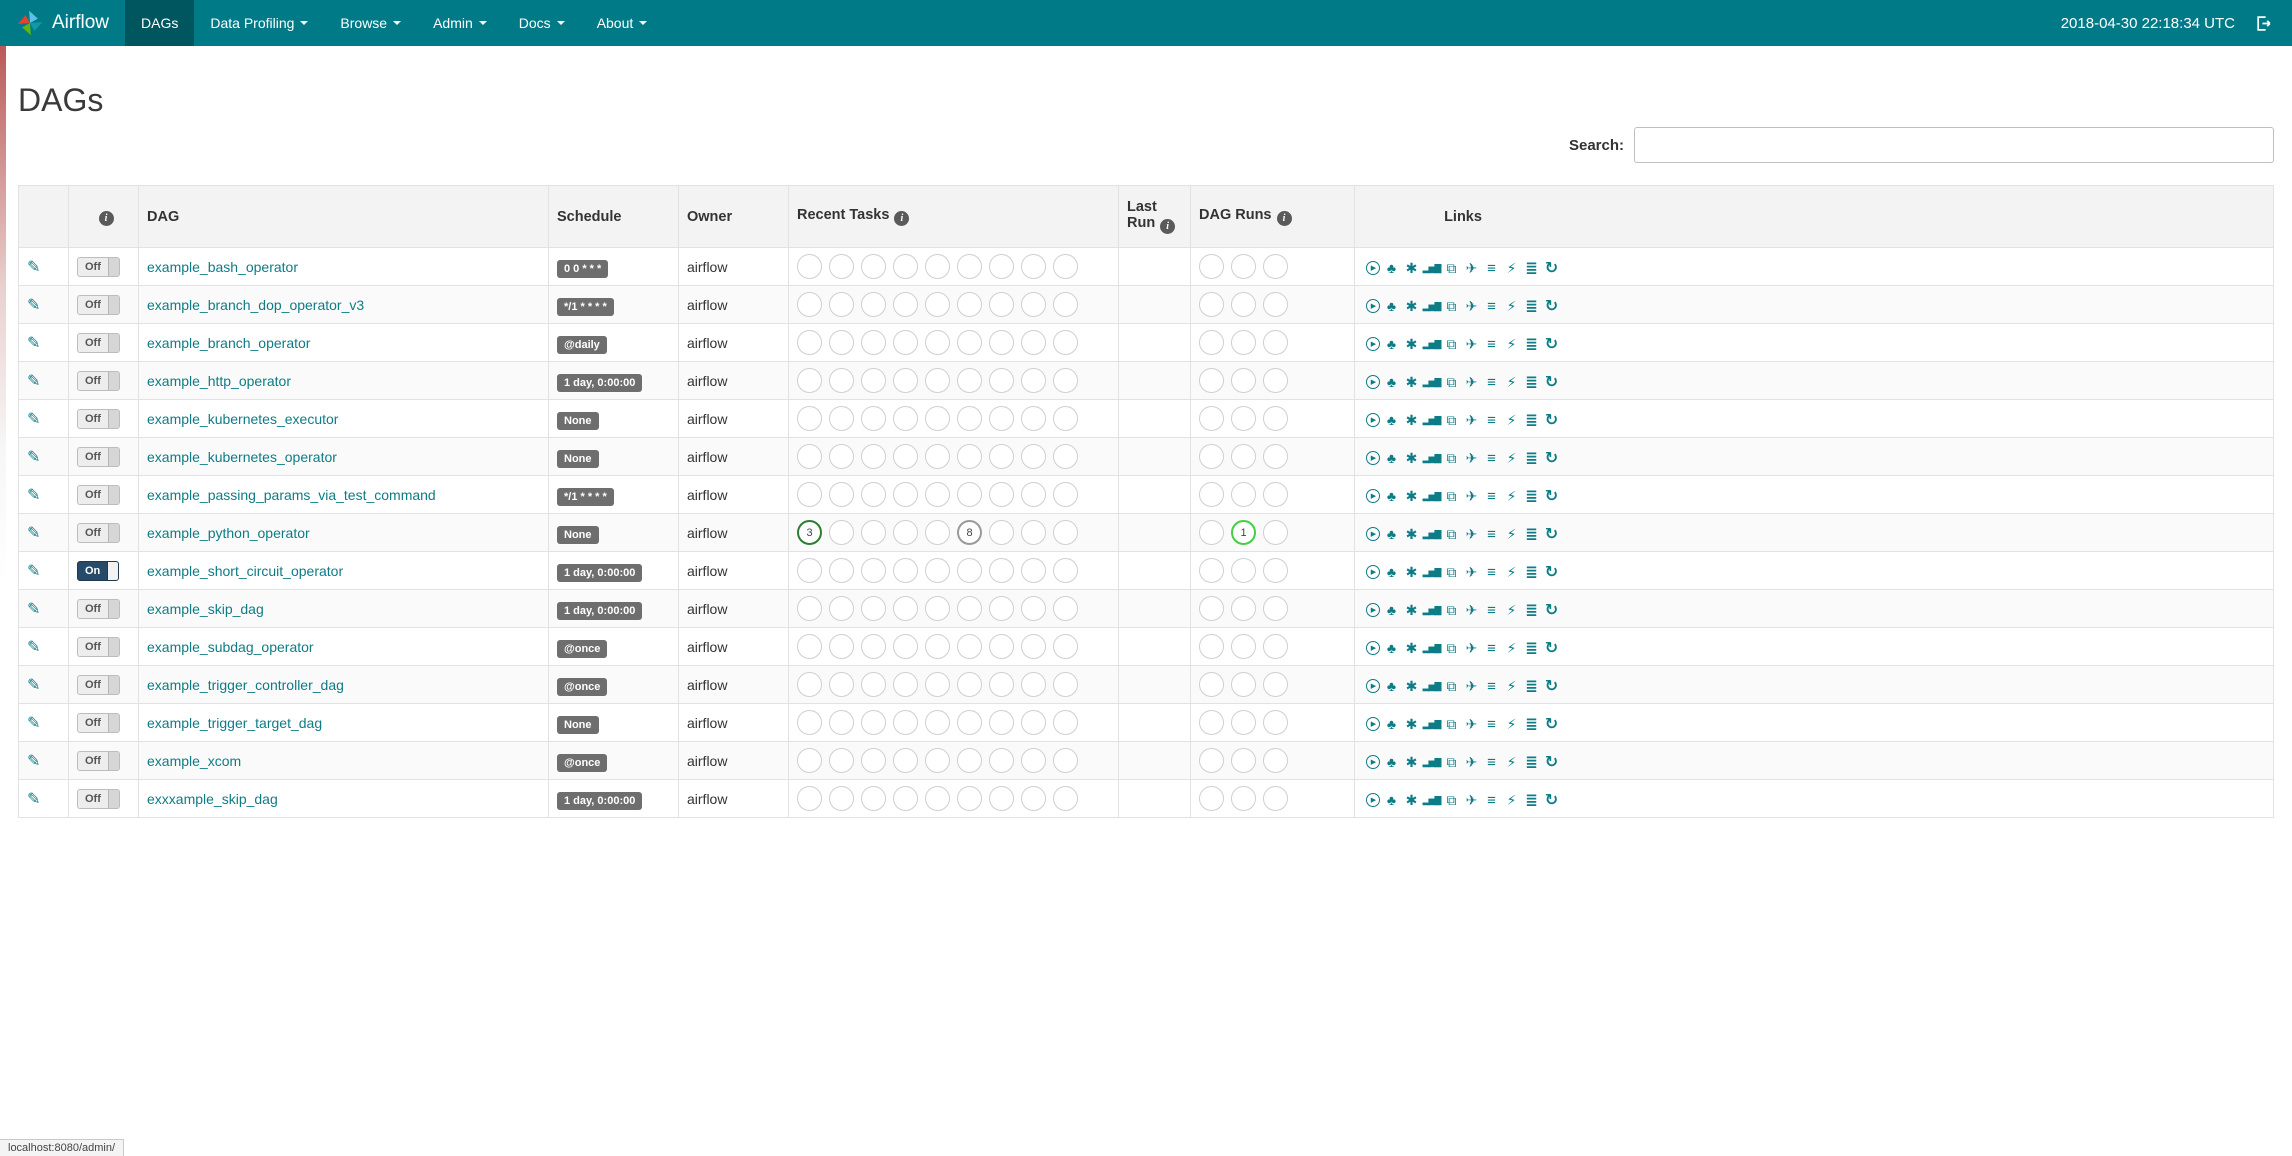  I want to click on nav-item-data-profiling: Data Profiling, so click(259, 23).